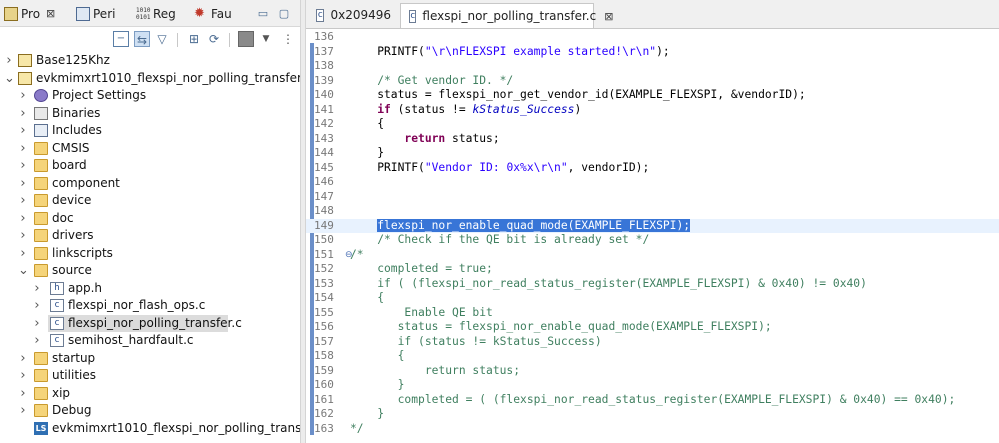  Describe the element at coordinates (150, 270) in the screenshot. I see `tree-item: ⌄ source` at that location.